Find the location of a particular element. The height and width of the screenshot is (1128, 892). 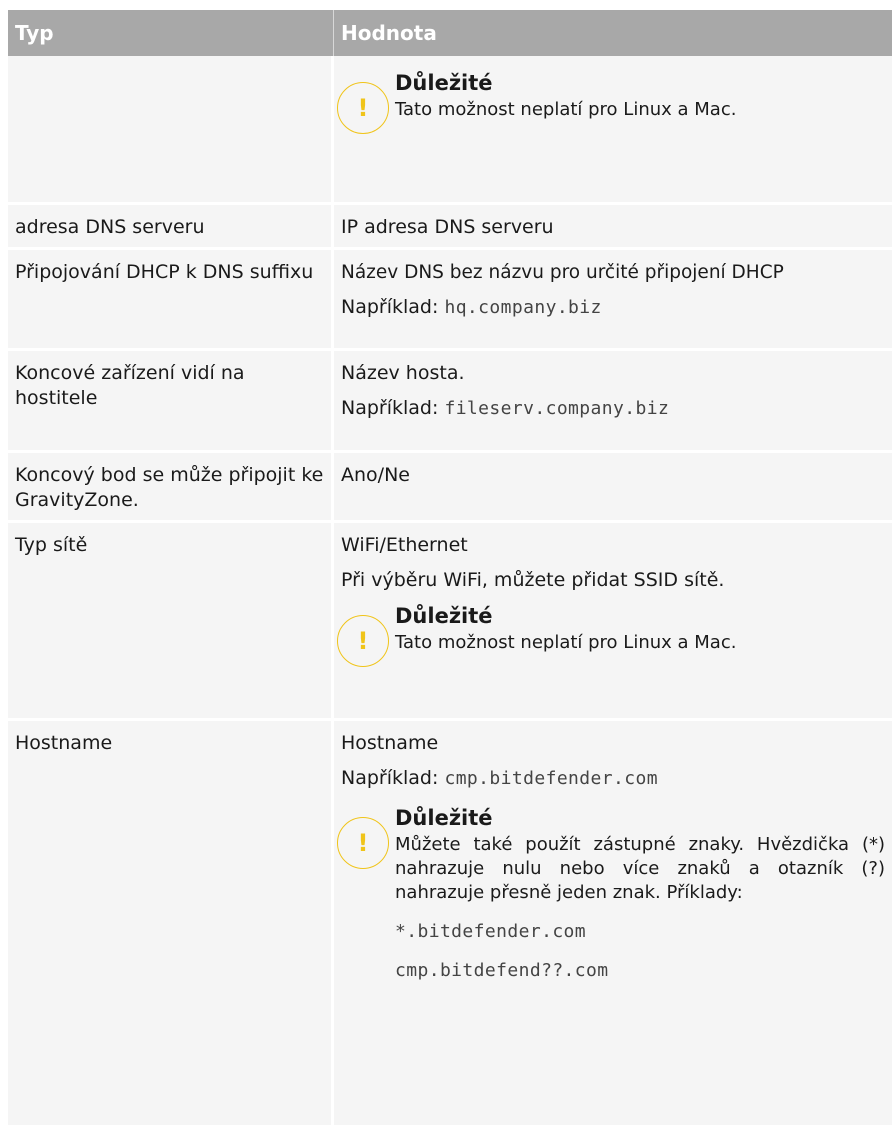

row-type: Hostname is located at coordinates (171, 923).